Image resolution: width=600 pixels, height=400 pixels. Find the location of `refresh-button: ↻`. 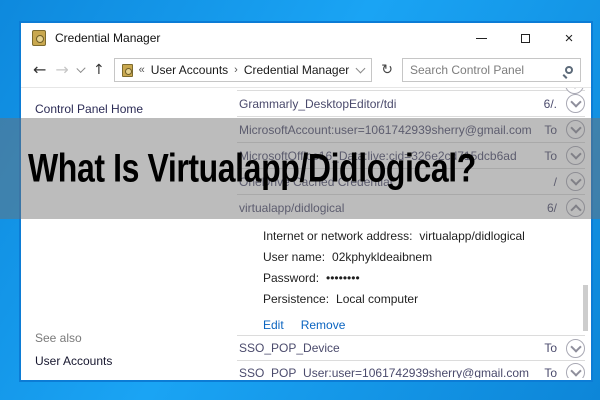

refresh-button: ↻ is located at coordinates (387, 70).